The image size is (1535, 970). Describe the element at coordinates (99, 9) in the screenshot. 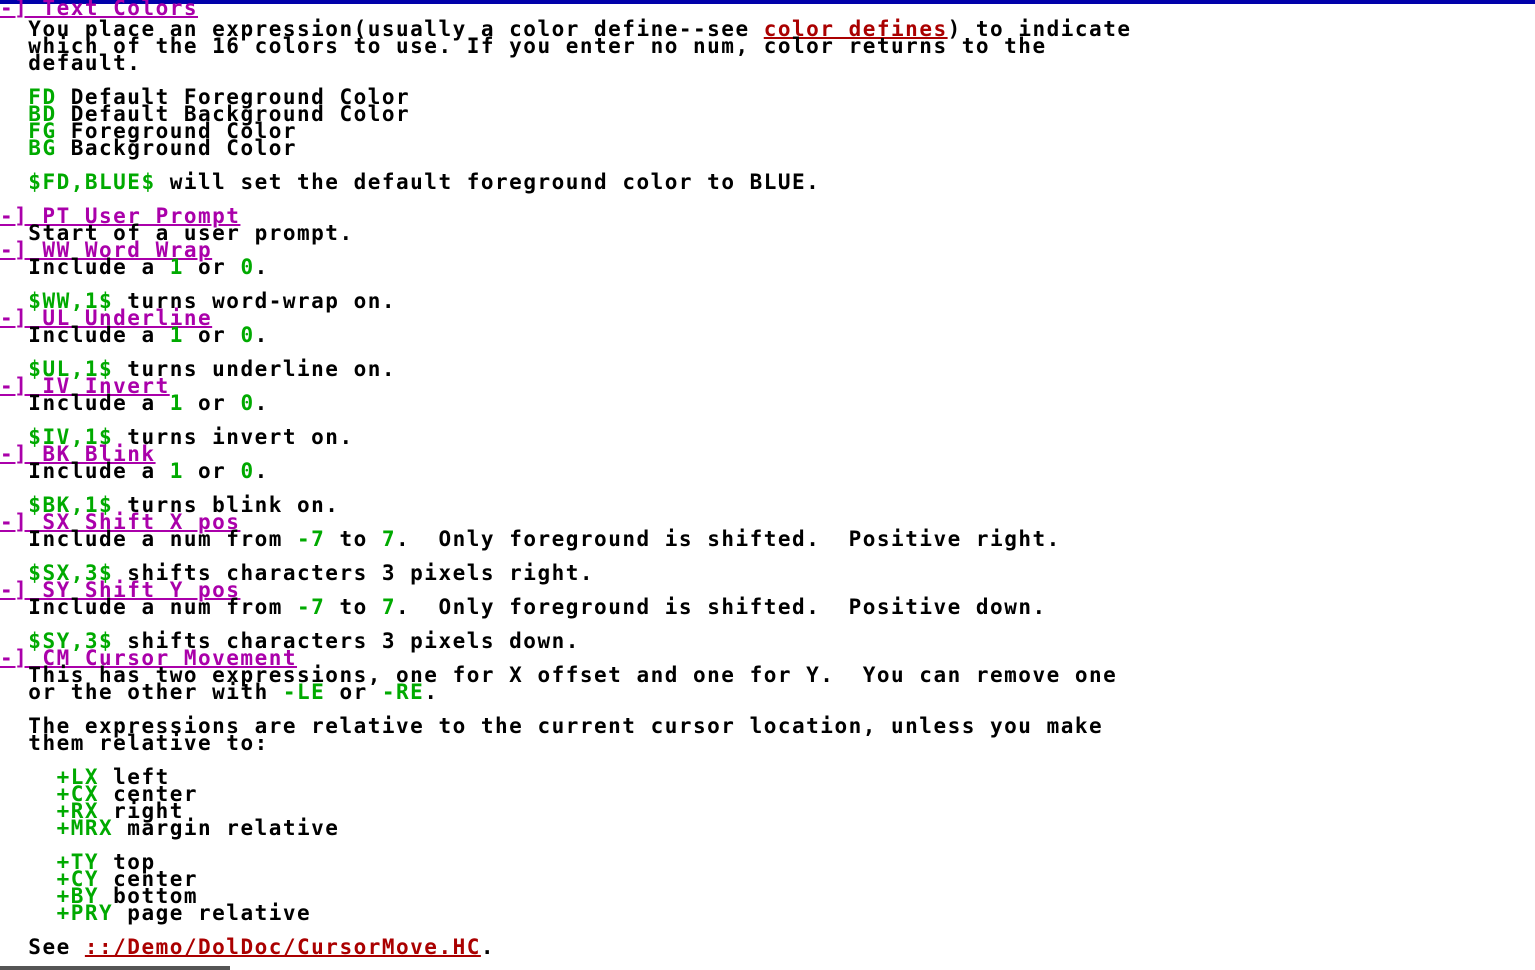

I see `text-colors-header: -] Text Colors` at that location.